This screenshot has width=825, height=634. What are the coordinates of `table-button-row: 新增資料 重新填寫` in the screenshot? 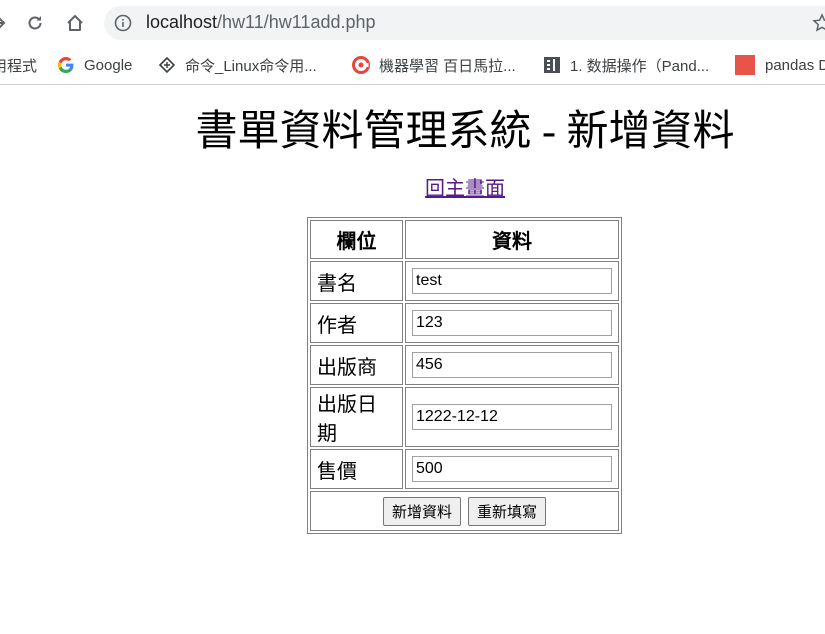 It's located at (464, 511).